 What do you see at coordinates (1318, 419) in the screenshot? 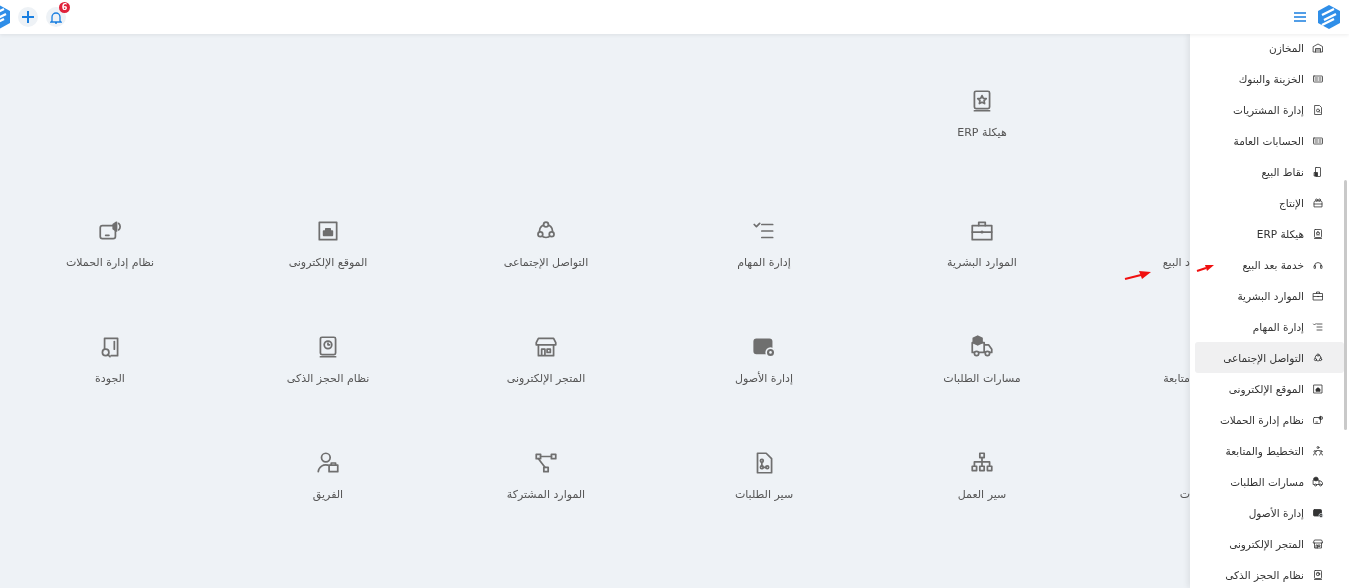
I see `speaker-icon` at bounding box center [1318, 419].